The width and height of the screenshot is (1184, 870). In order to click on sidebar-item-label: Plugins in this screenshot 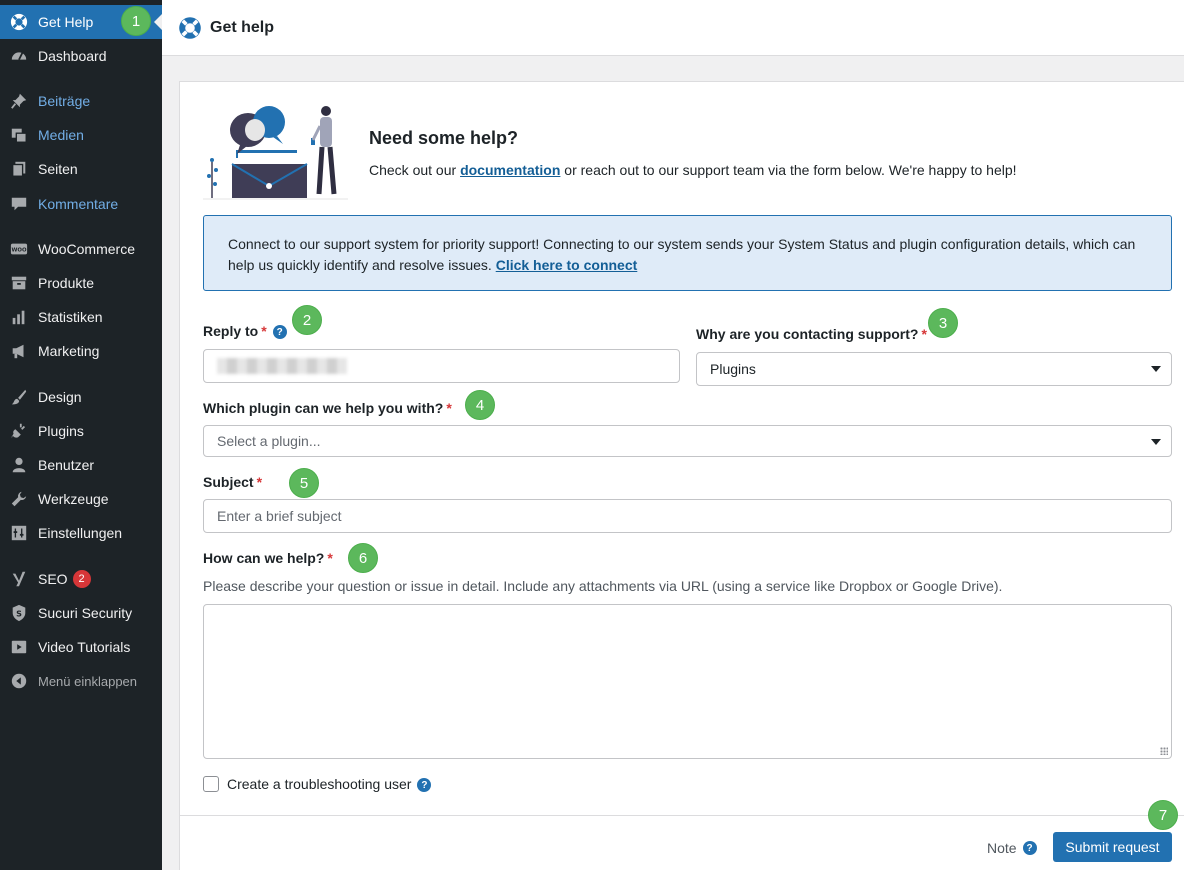, I will do `click(61, 431)`.